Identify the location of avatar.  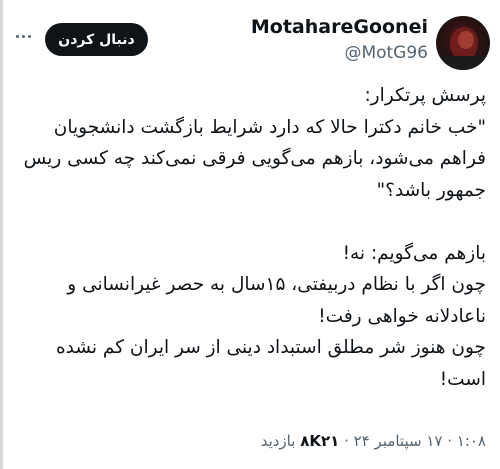
(463, 43).